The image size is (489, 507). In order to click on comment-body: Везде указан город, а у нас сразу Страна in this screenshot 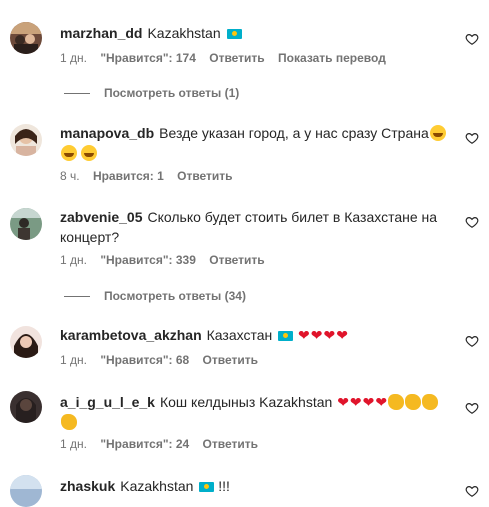, I will do `click(294, 133)`.